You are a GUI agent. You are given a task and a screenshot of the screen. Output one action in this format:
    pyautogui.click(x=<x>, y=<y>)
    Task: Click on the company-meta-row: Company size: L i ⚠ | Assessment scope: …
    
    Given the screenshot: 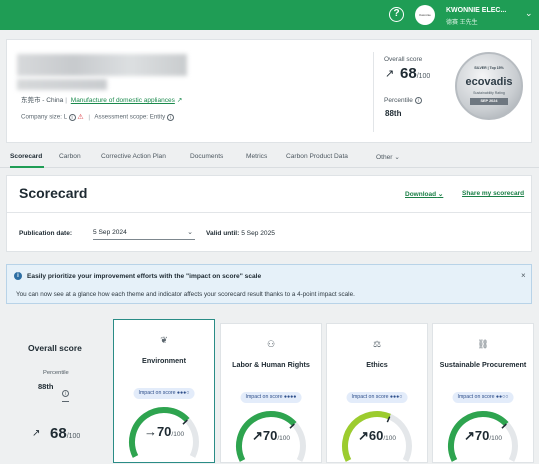 What is the action you would take?
    pyautogui.click(x=97, y=117)
    